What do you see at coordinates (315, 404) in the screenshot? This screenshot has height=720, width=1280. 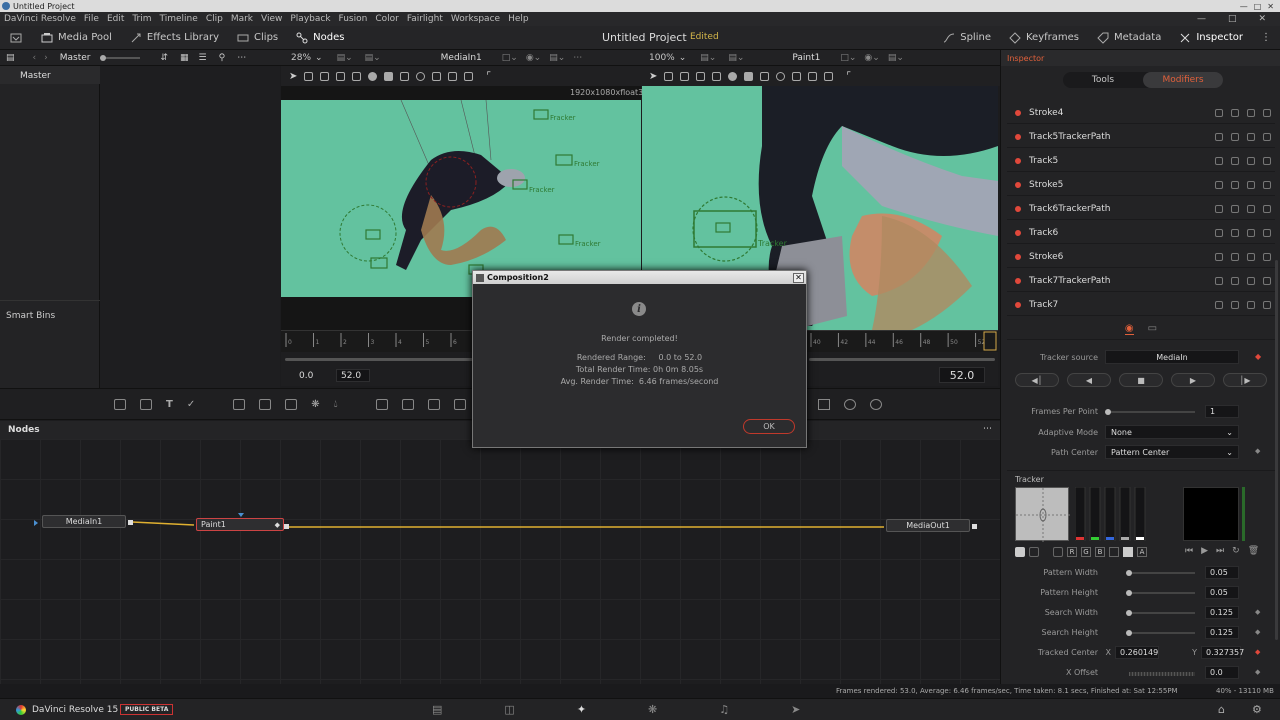 I see `particle-tool-icon: ❋` at bounding box center [315, 404].